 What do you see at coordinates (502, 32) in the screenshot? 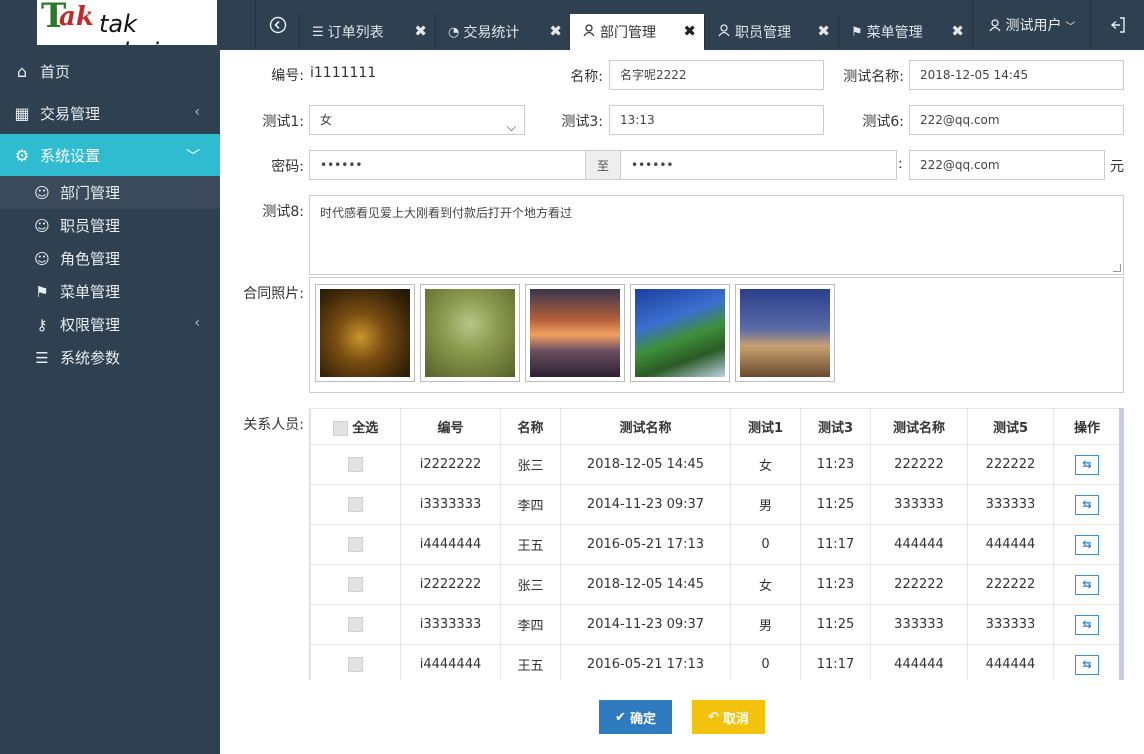
I see `tab-trade-stats: ◔ 交易统计 ✖` at bounding box center [502, 32].